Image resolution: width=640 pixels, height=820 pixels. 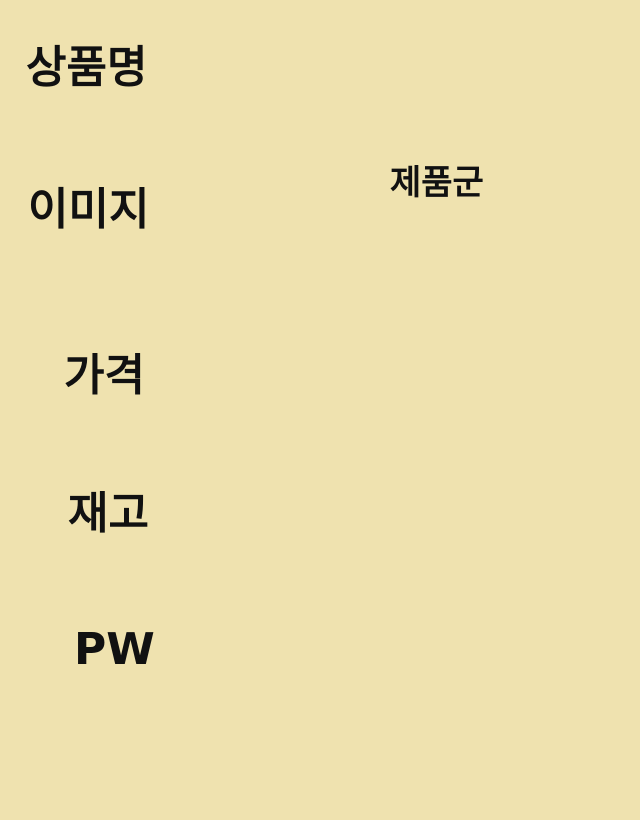 I want to click on stock-label: 재고, so click(x=108, y=513).